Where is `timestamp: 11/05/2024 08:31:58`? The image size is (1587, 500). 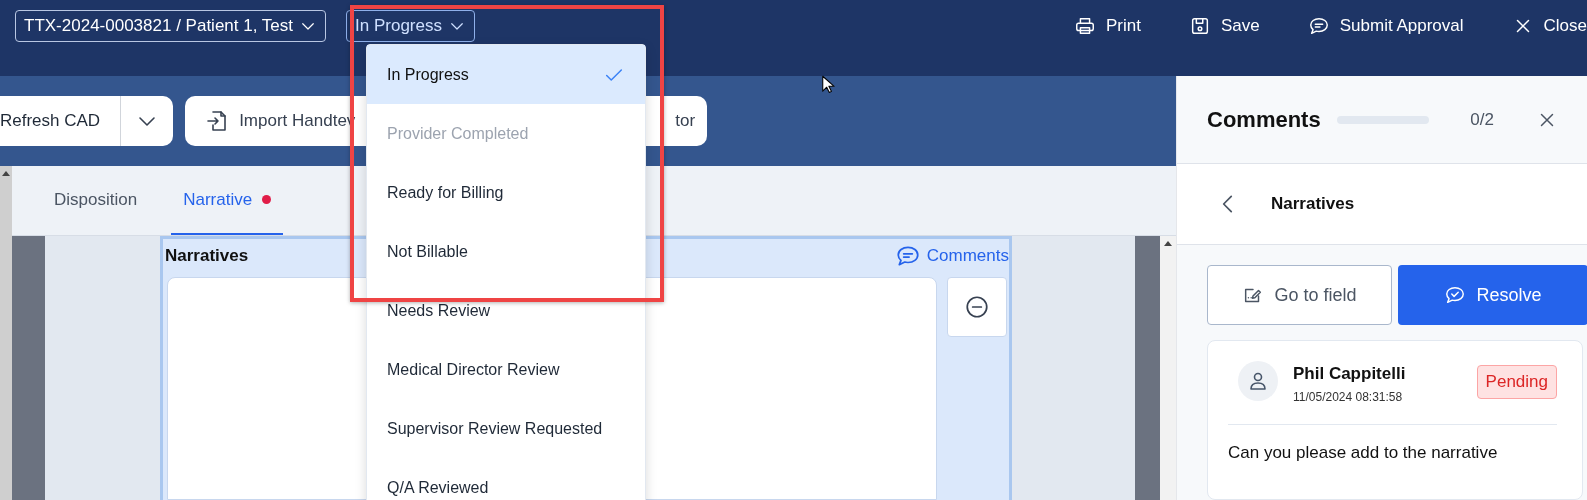 timestamp: 11/05/2024 08:31:58 is located at coordinates (1348, 397).